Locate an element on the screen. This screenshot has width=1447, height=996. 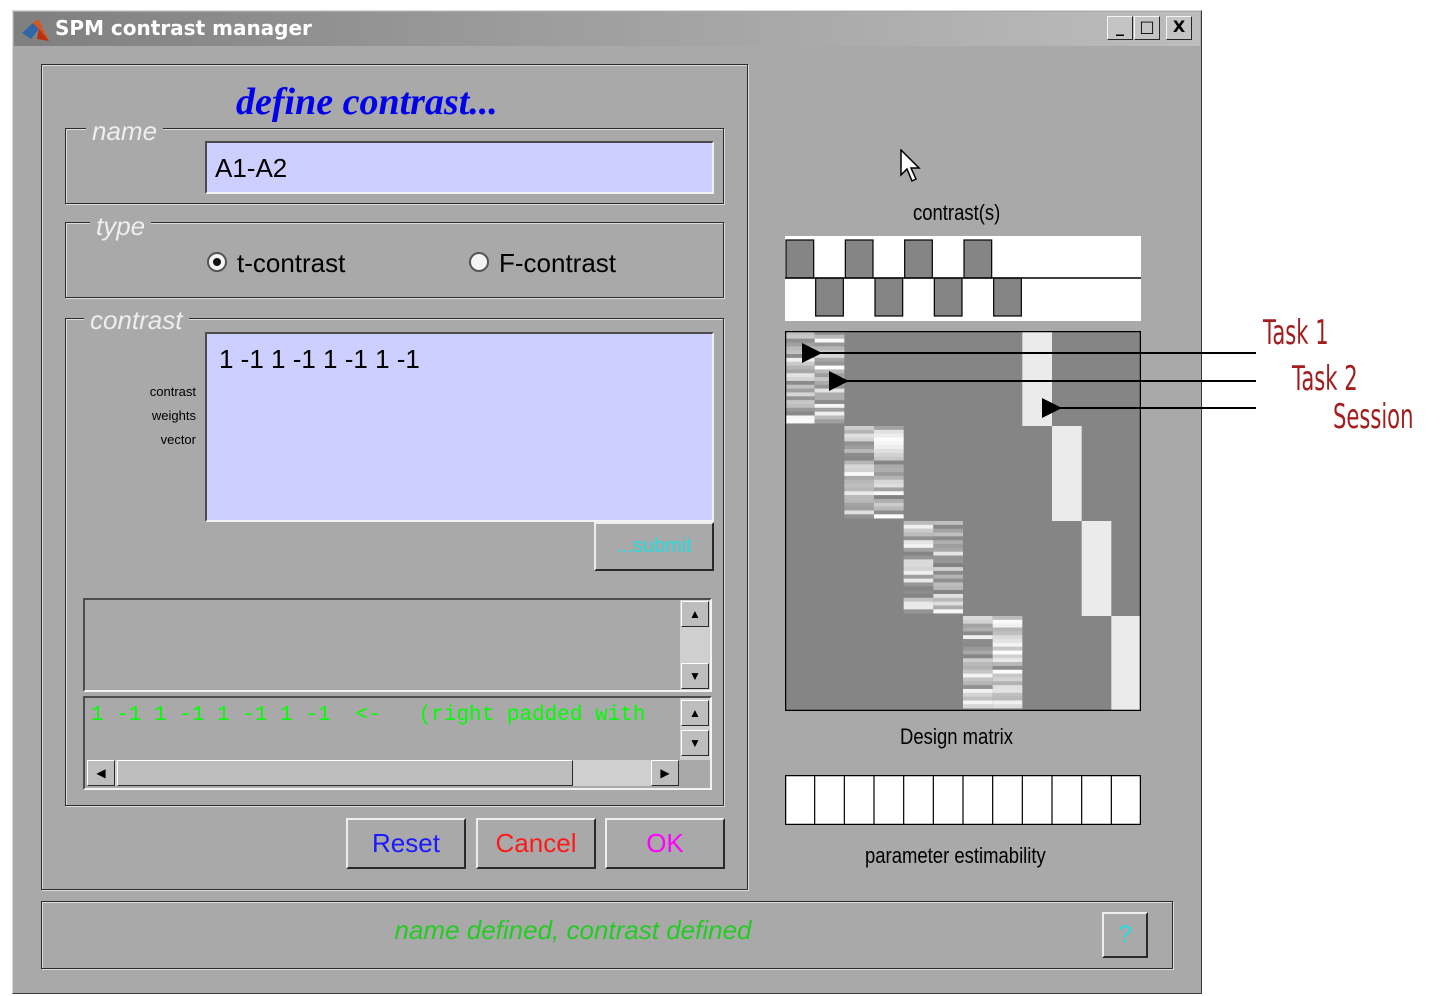
ok-button: OK is located at coordinates (665, 843).